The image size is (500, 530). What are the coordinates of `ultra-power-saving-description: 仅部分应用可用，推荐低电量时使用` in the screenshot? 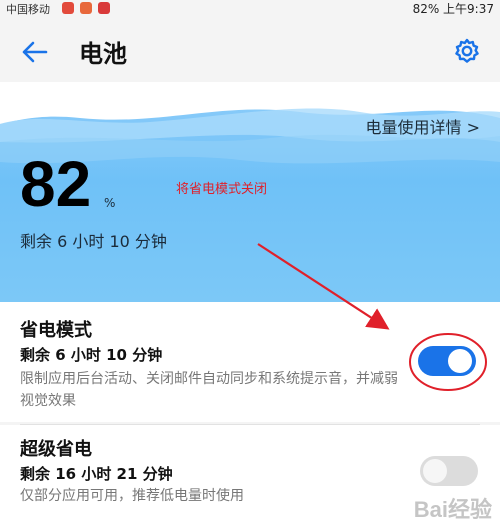 It's located at (132, 496).